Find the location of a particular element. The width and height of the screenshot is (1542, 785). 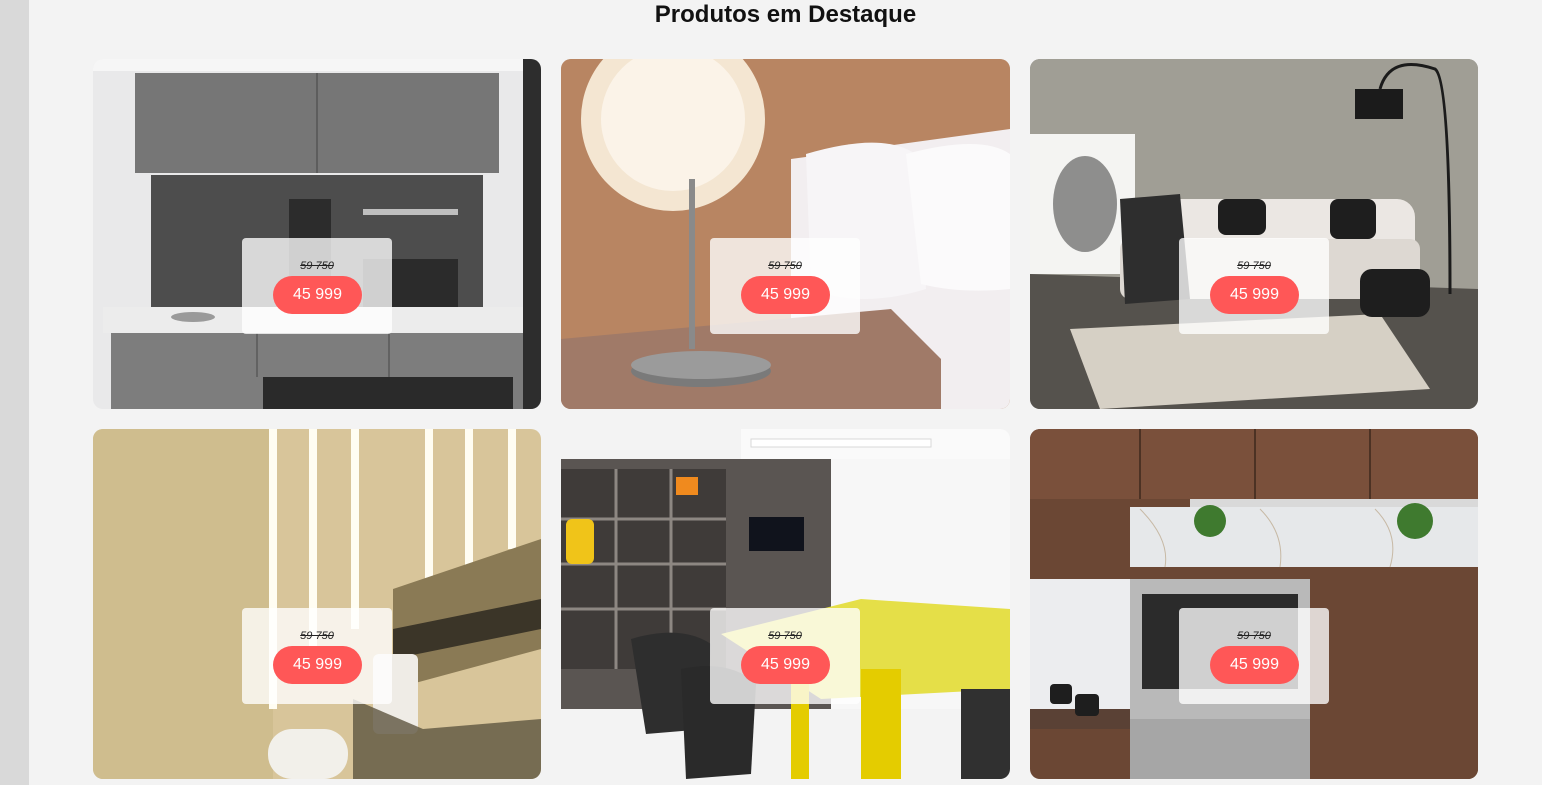

section-title: Produtos em Destaque is located at coordinates (785, 14).